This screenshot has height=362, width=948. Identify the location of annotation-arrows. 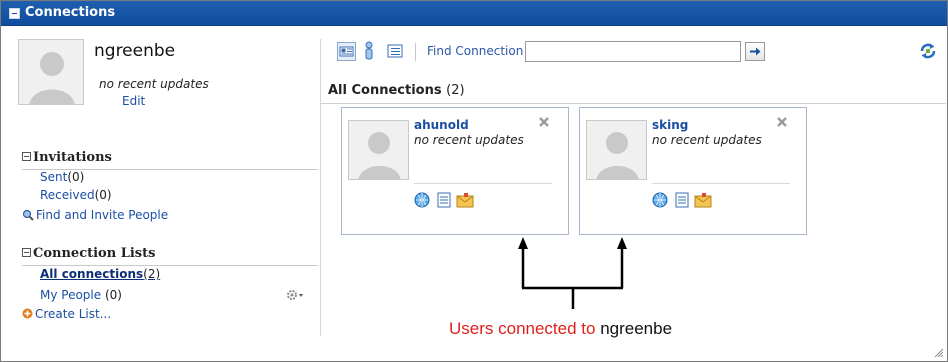
(572, 273).